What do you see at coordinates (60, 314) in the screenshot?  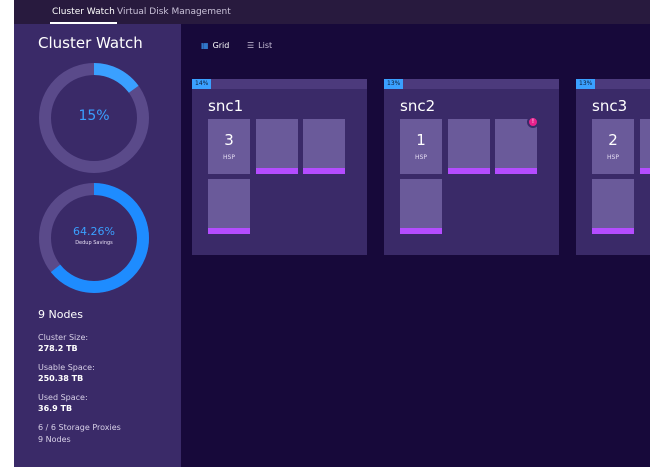 I see `nodes-count-title: 9 Nodes` at bounding box center [60, 314].